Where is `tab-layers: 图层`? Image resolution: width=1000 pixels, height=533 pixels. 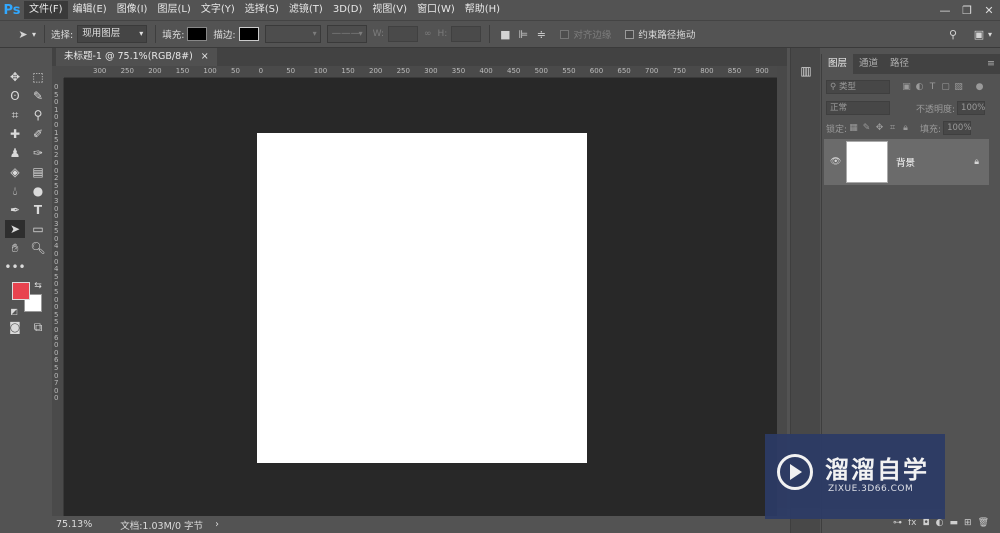 tab-layers: 图层 is located at coordinates (838, 64).